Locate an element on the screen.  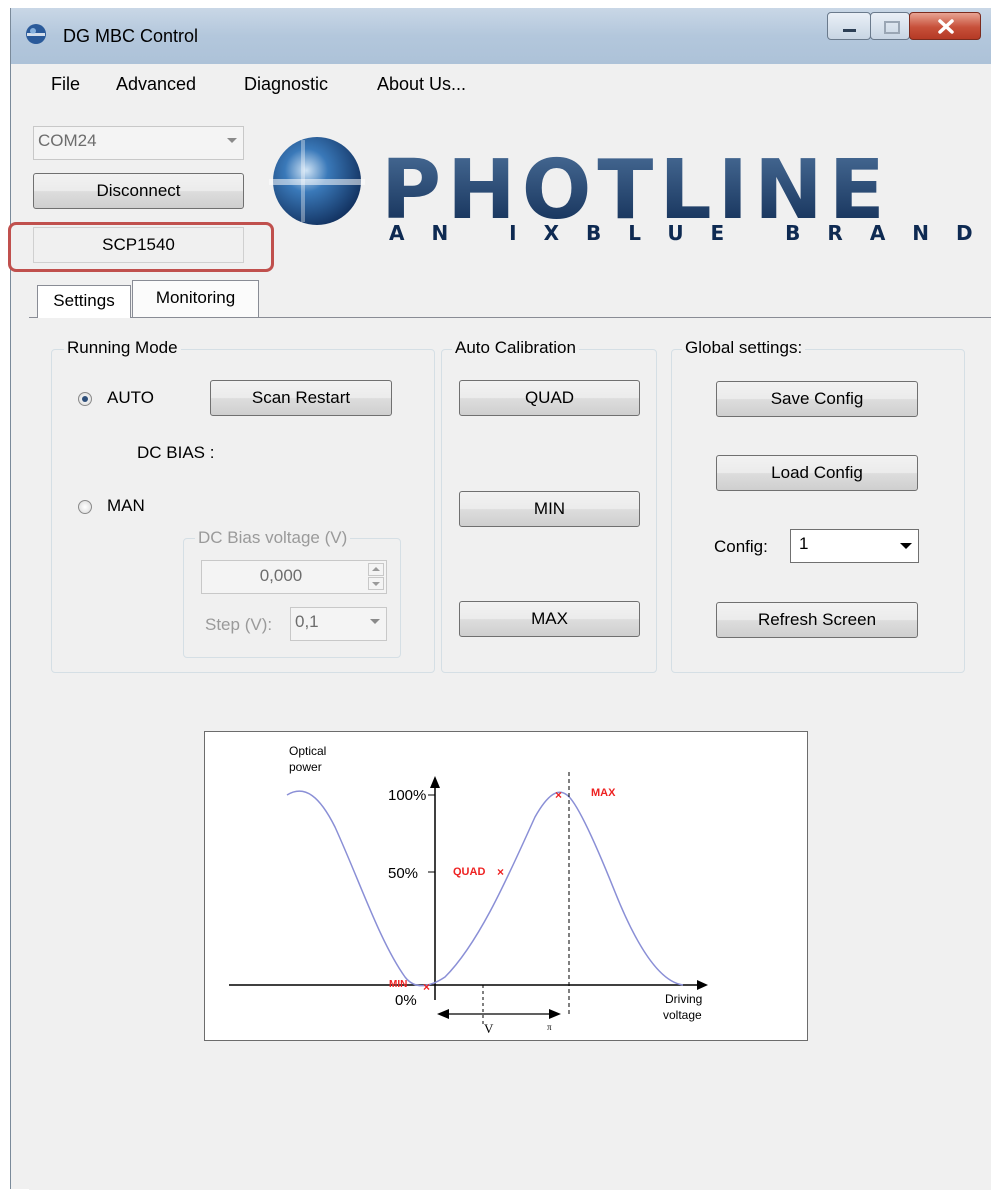
maximize-icon is located at coordinates (892, 27).